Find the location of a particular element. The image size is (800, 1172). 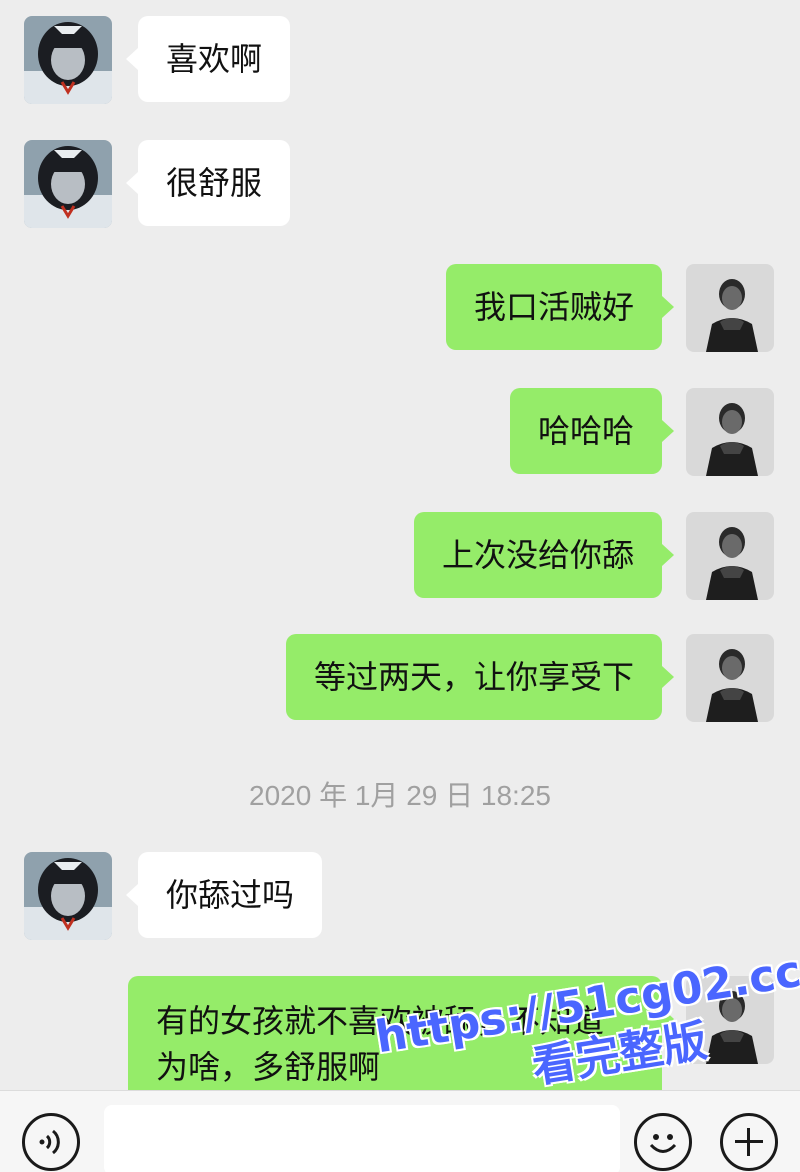

message-text: 哈哈哈 is located at coordinates (585, 431).